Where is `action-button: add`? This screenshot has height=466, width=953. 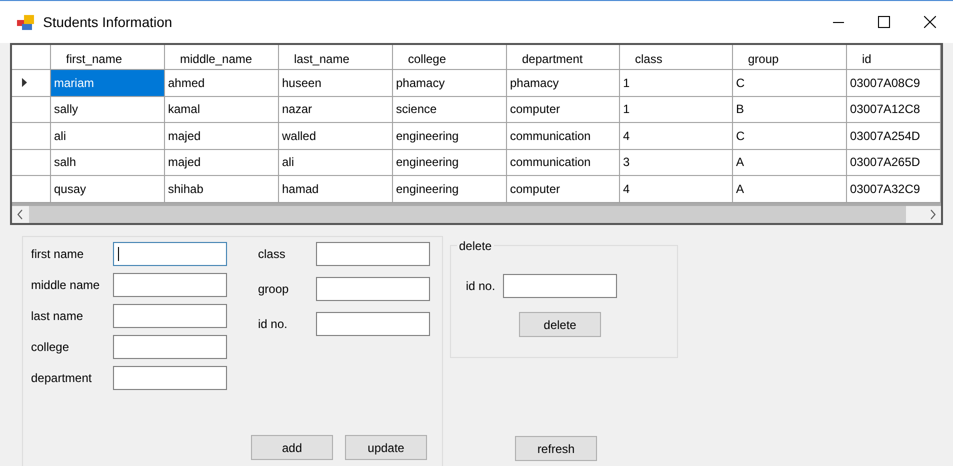
action-button: add is located at coordinates (292, 447).